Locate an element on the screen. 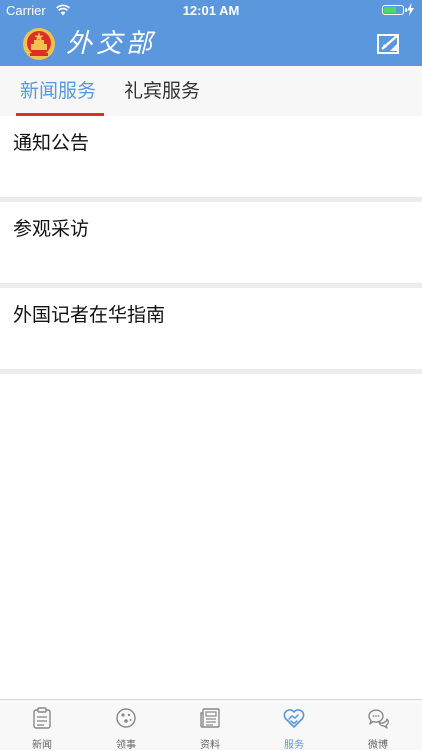 This screenshot has height=751, width=422. compose-icon is located at coordinates (389, 44).